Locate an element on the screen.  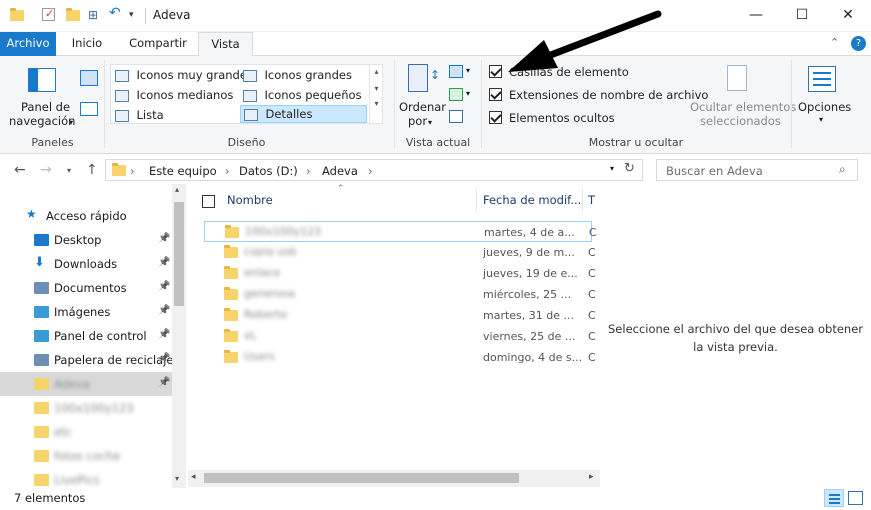
collapse-ribbon-icon: ⌃ is located at coordinates (834, 42).